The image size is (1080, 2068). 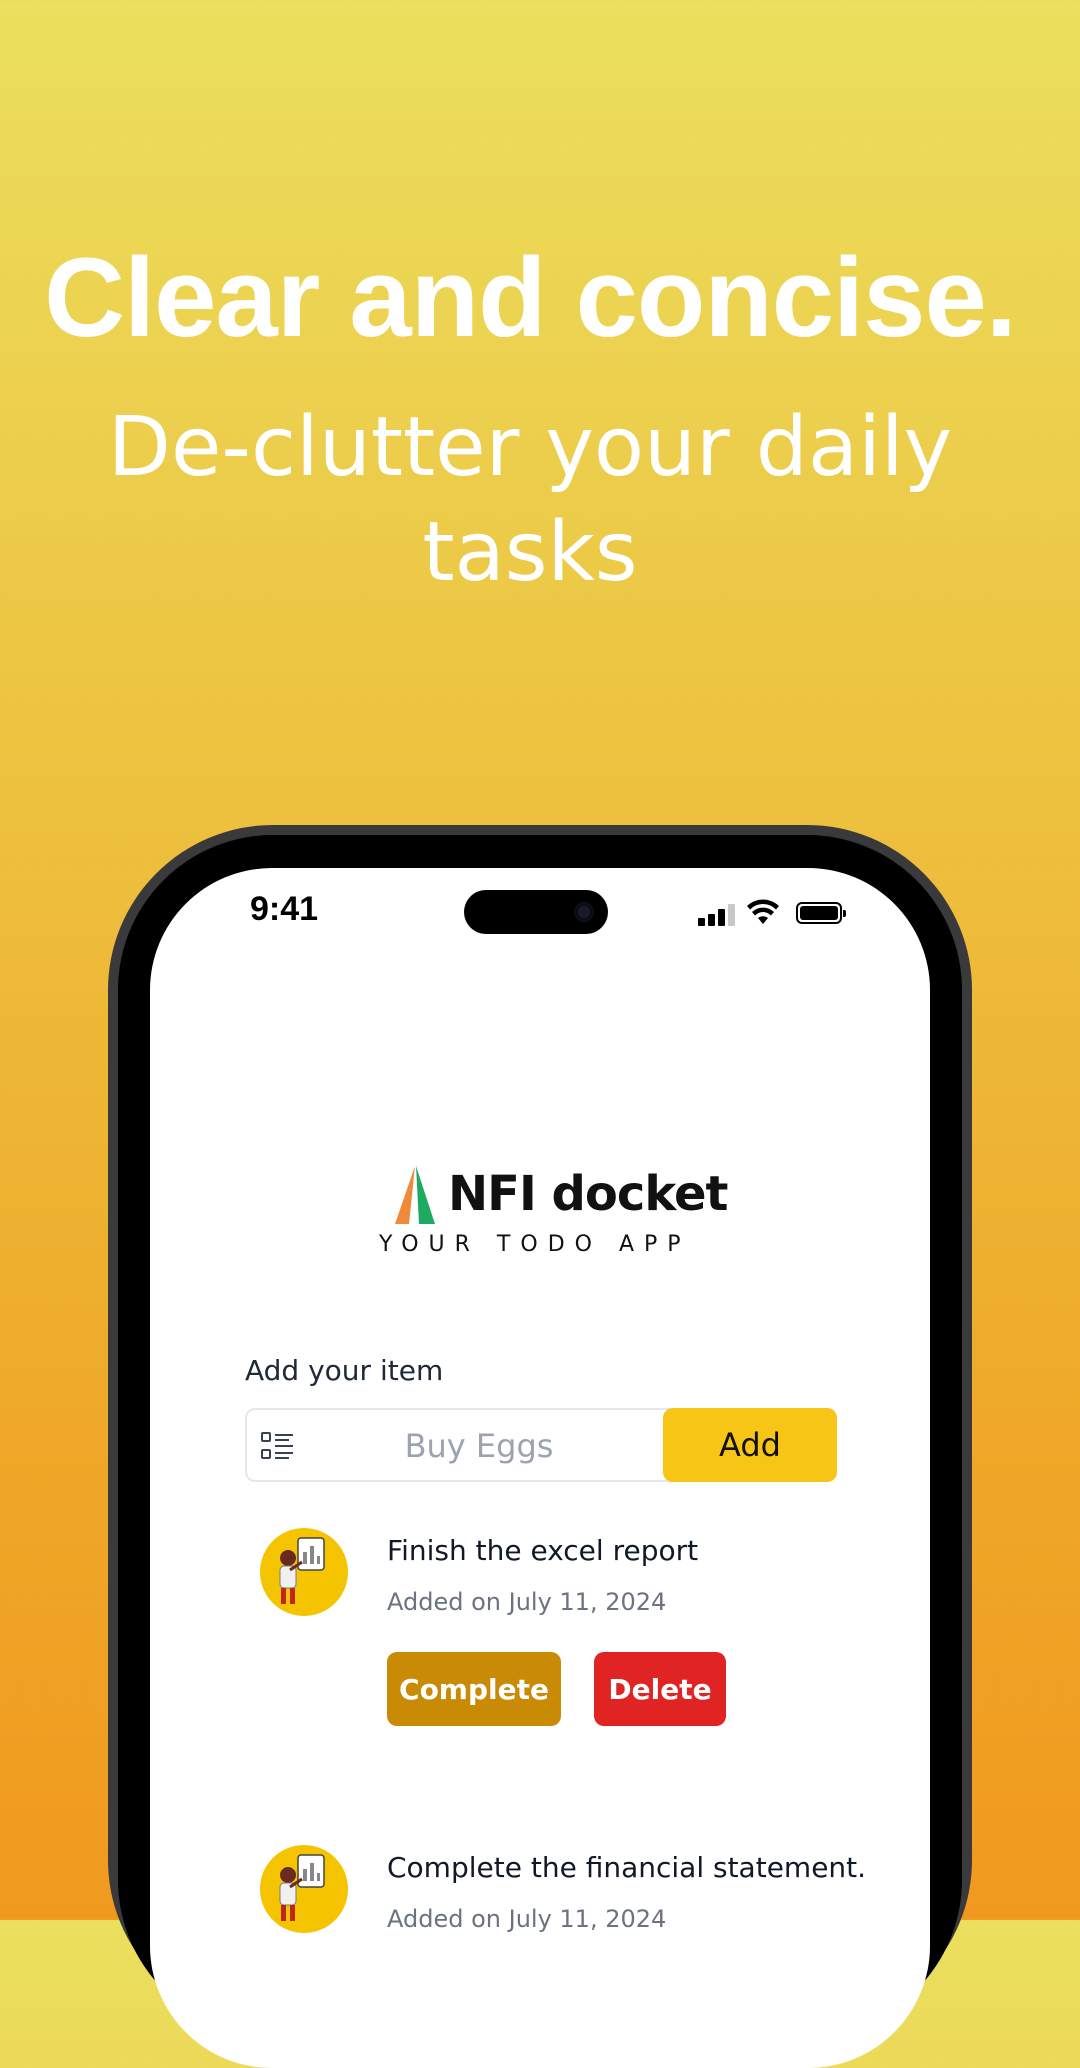 What do you see at coordinates (750, 1445) in the screenshot?
I see `add-button: Add` at bounding box center [750, 1445].